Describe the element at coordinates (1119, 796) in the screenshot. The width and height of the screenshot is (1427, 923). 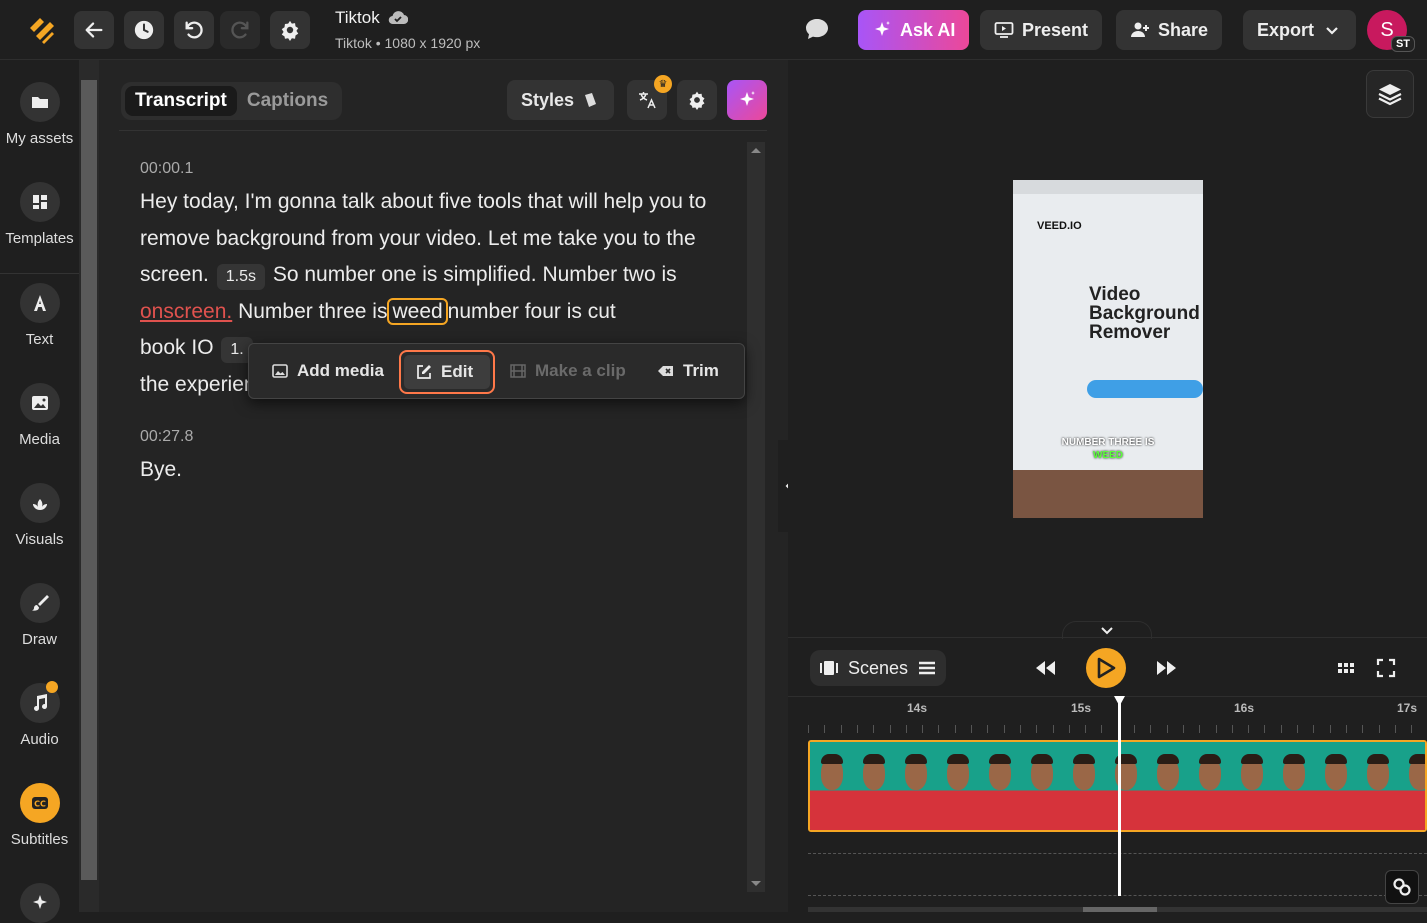
I see `playhead` at that location.